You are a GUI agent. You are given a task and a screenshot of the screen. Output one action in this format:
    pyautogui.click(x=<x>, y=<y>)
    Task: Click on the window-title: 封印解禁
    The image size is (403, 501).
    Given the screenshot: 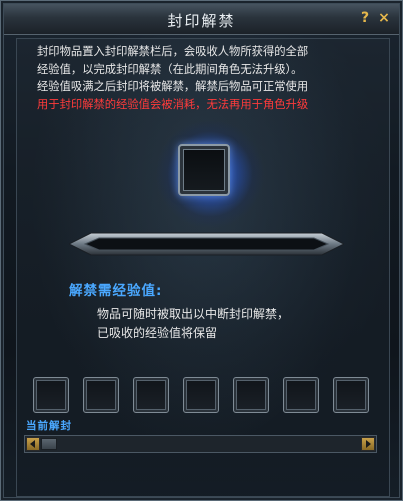 What is the action you would take?
    pyautogui.click(x=201, y=21)
    